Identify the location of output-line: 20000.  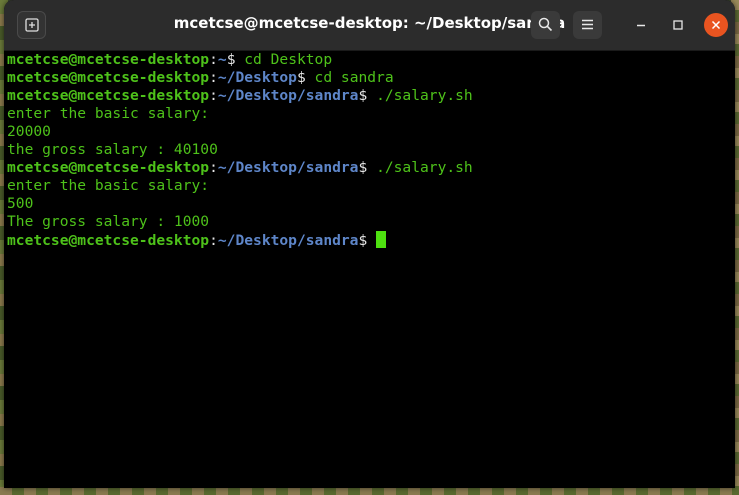
(29, 131).